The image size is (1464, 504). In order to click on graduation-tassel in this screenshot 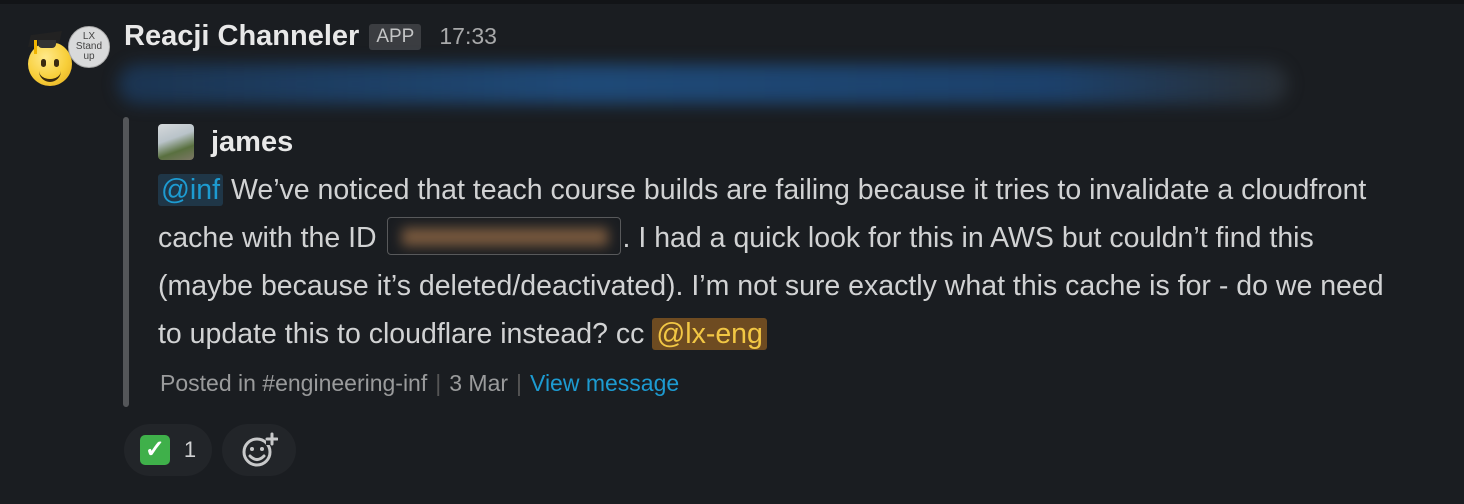, I will do `click(35, 47)`.